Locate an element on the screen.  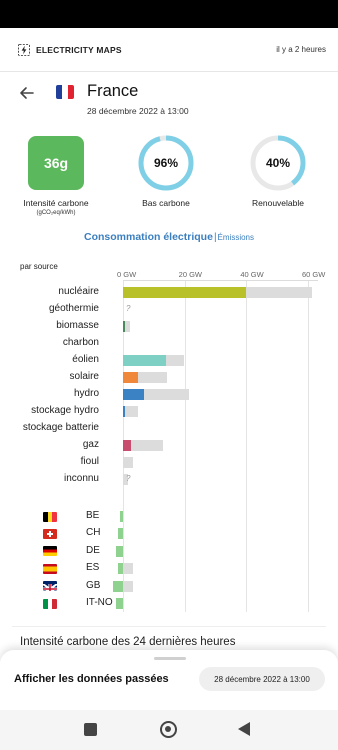
exchange-label: GB is located at coordinates (93, 585).